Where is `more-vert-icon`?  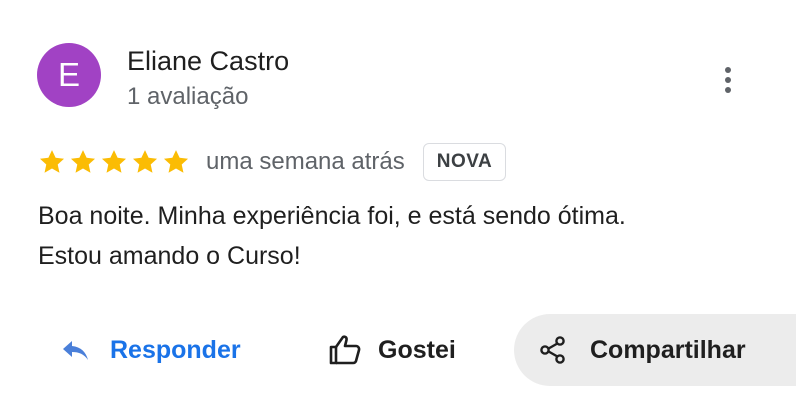
more-vert-icon is located at coordinates (728, 80).